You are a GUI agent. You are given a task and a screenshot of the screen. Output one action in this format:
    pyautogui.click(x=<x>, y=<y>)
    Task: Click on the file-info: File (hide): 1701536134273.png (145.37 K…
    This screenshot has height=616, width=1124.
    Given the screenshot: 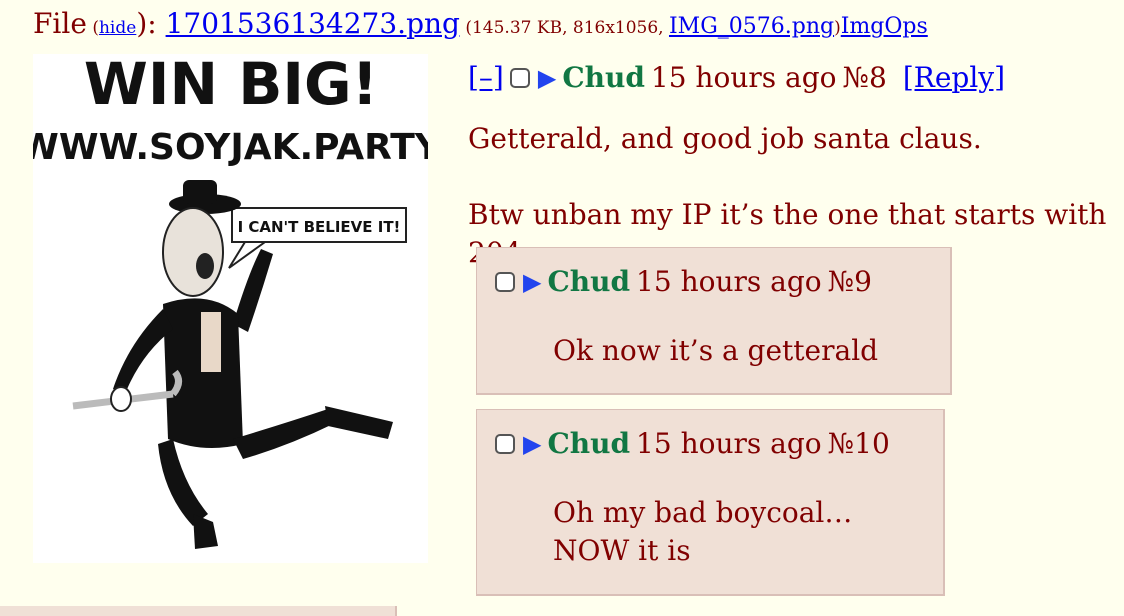 What is the action you would take?
    pyautogui.click(x=480, y=23)
    